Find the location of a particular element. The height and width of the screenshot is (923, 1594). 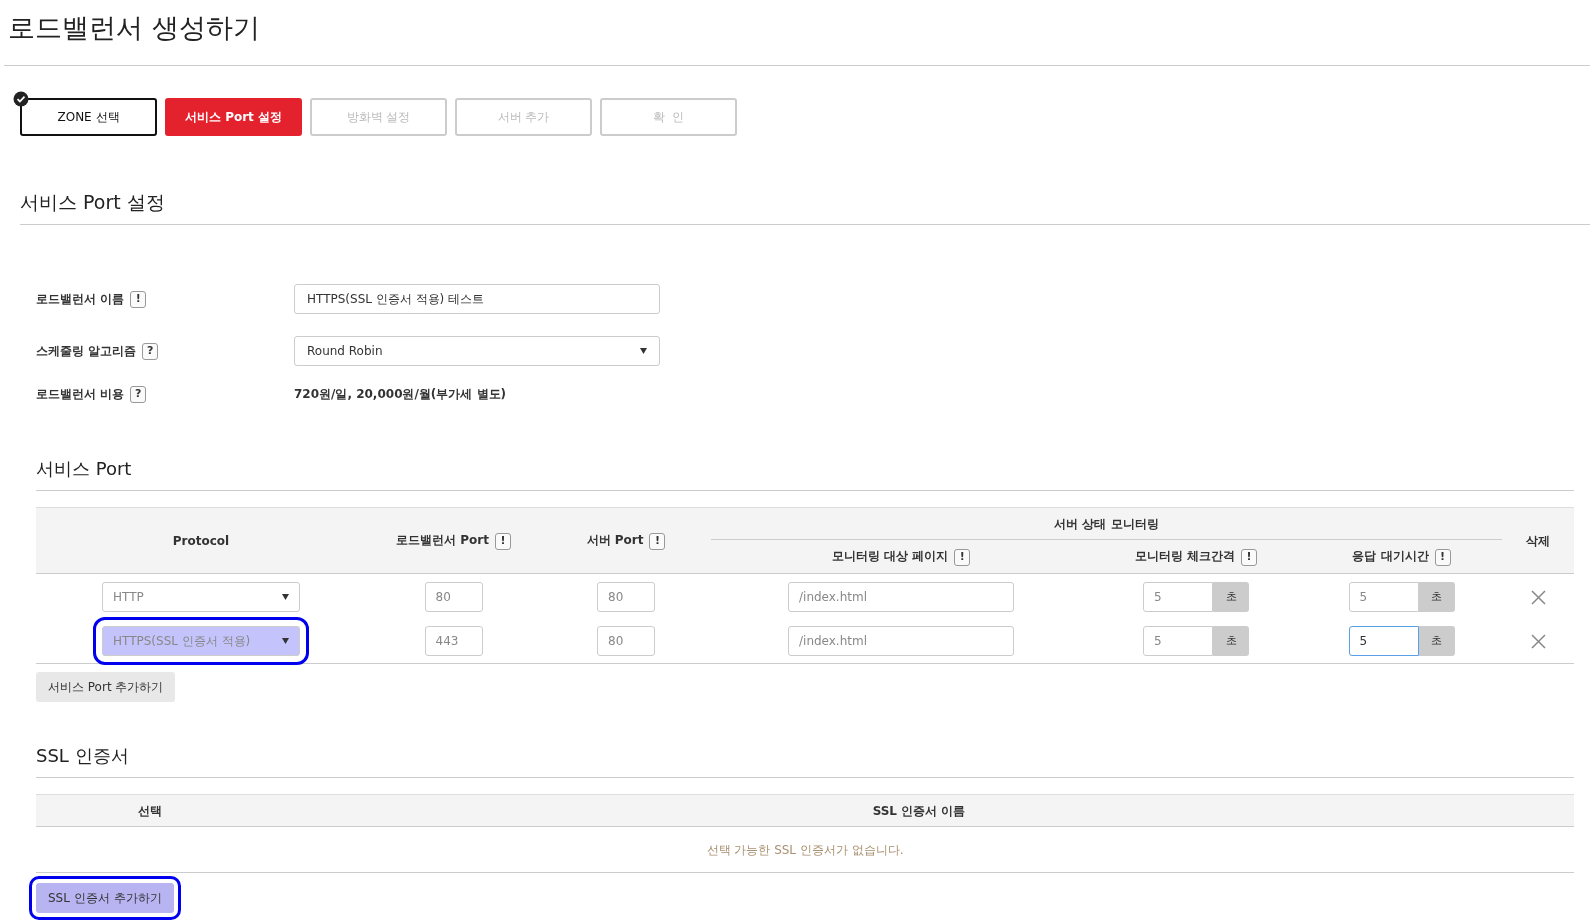

empty-message: 선택 가능한 SSL 인증서가 없습니다. is located at coordinates (805, 849).